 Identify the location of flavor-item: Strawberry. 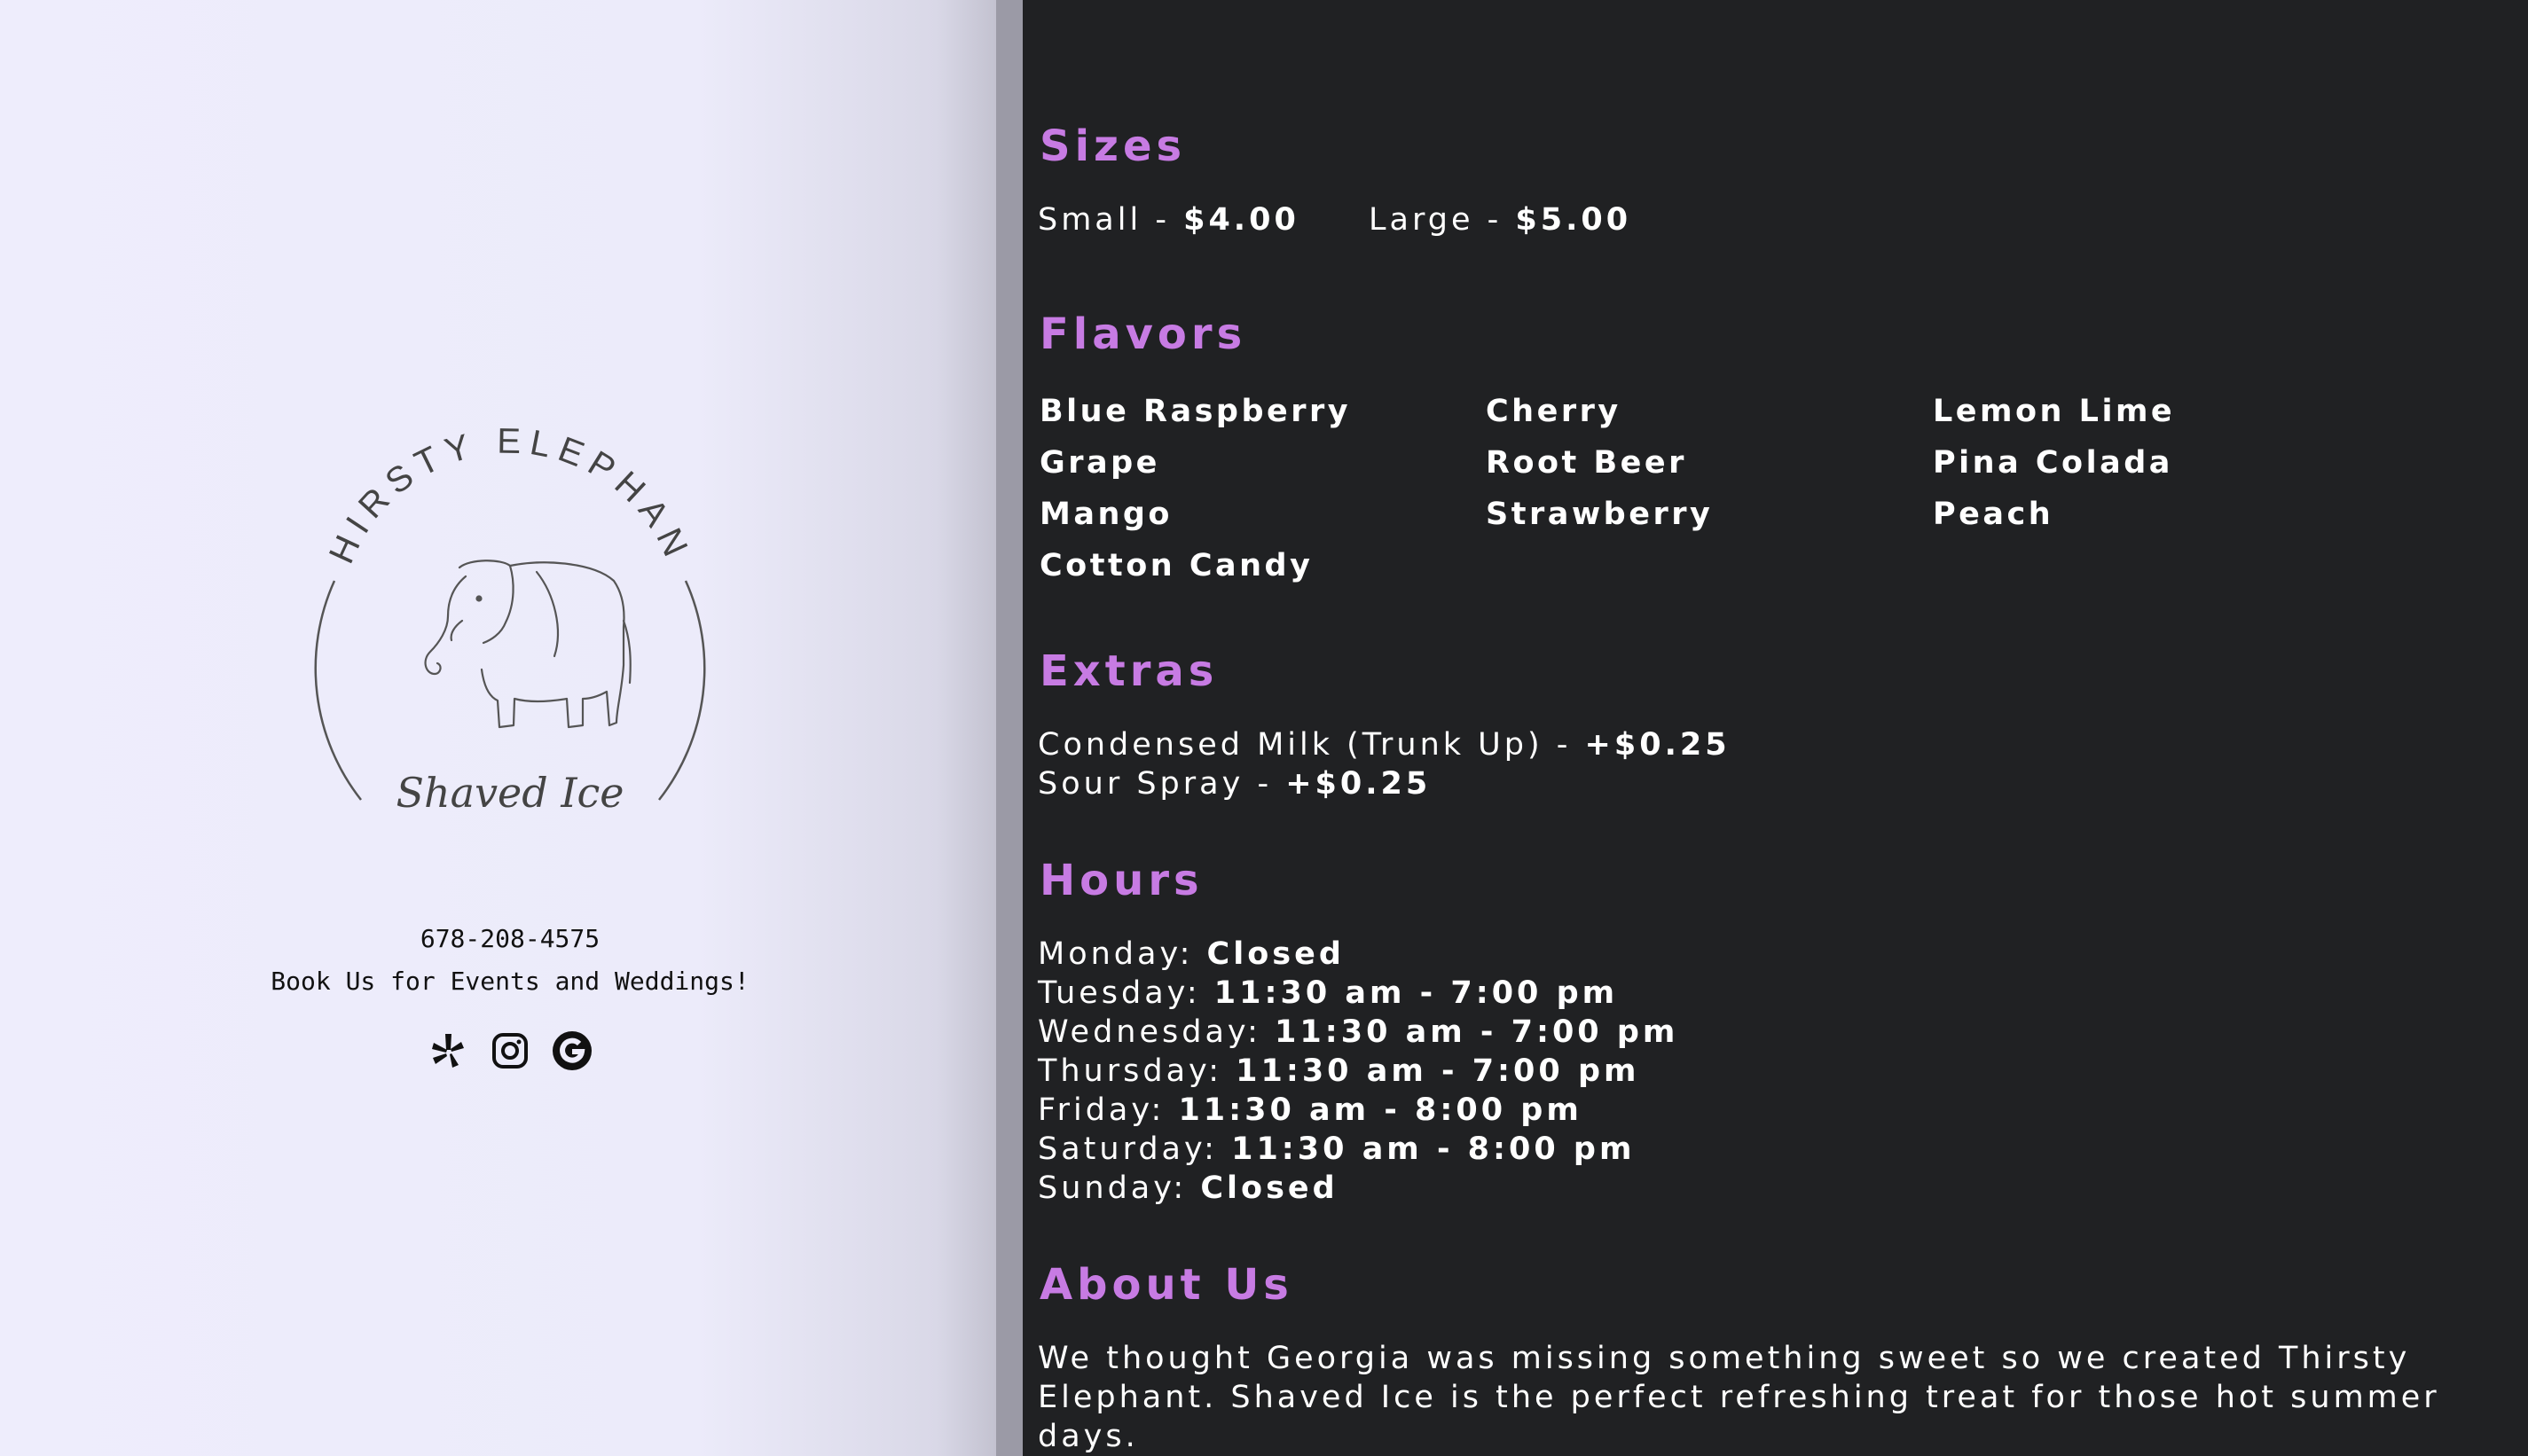
(1600, 514).